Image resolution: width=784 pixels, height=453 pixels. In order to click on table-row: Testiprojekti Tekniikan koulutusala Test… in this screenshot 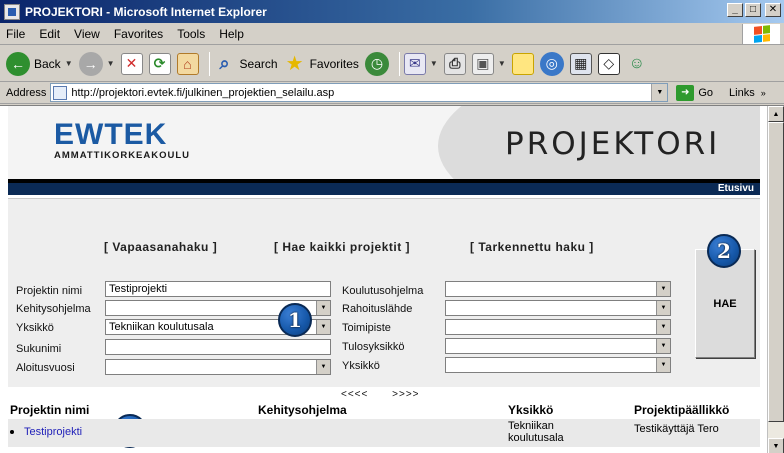, I will do `click(384, 433)`.